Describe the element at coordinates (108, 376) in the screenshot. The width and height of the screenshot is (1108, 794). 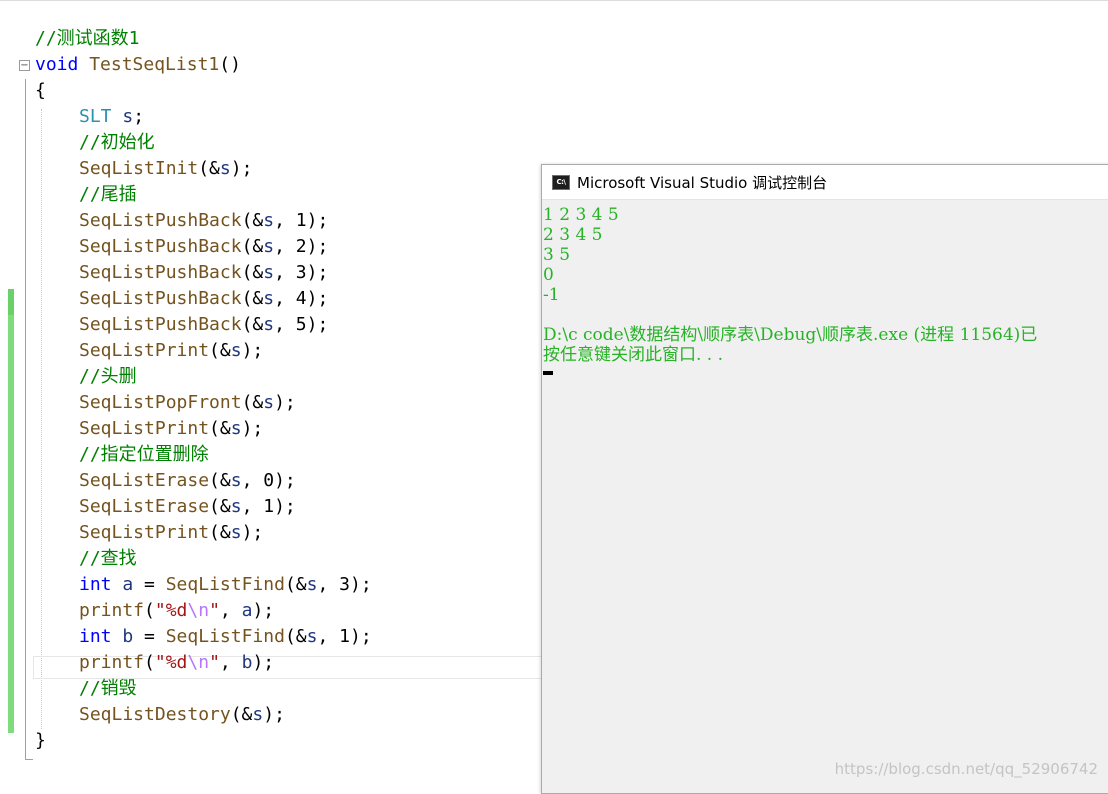
I see `code-token: //头删` at that location.